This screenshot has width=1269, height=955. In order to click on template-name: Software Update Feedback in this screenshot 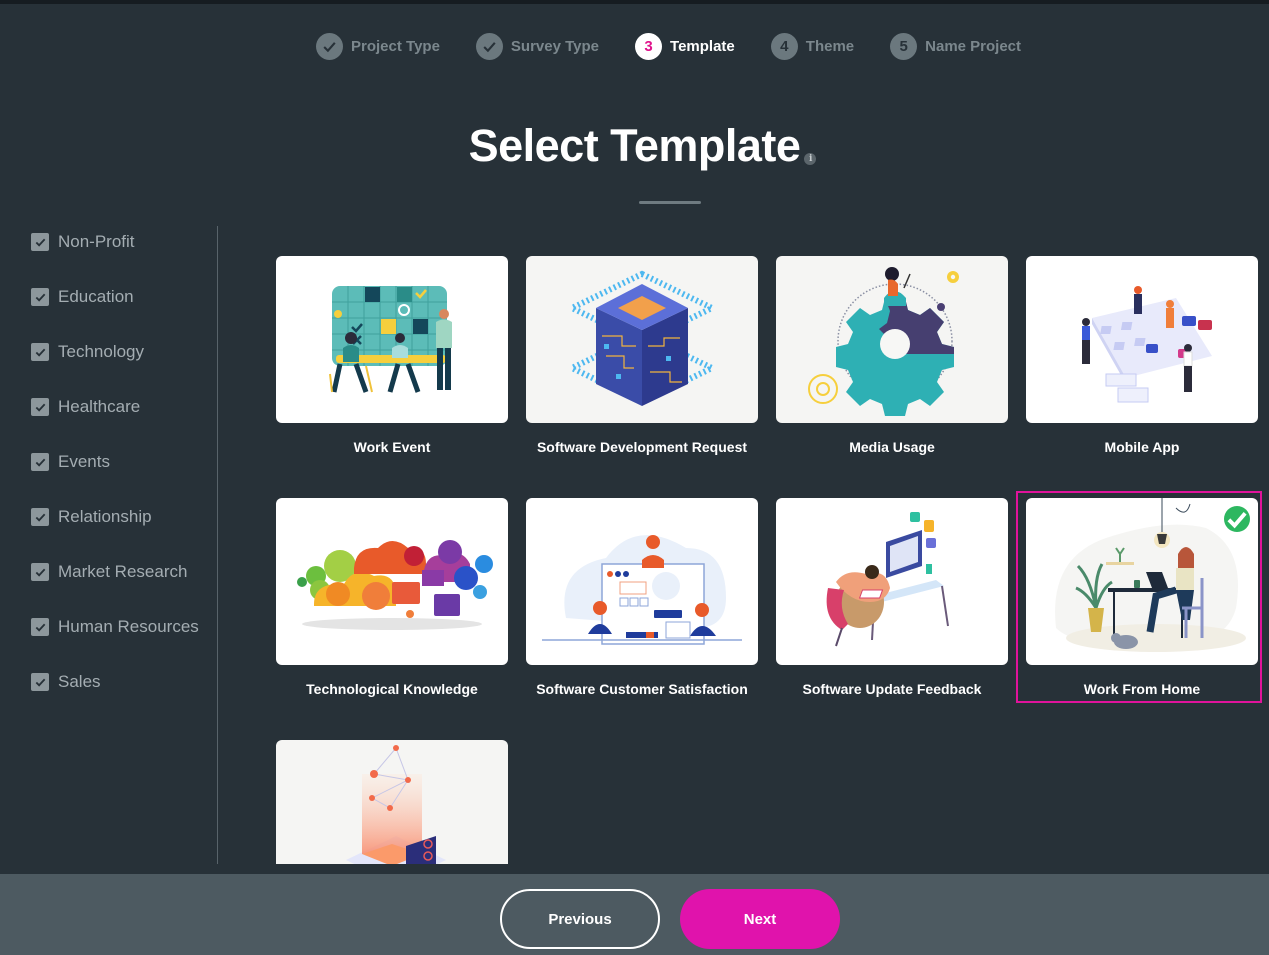, I will do `click(892, 689)`.